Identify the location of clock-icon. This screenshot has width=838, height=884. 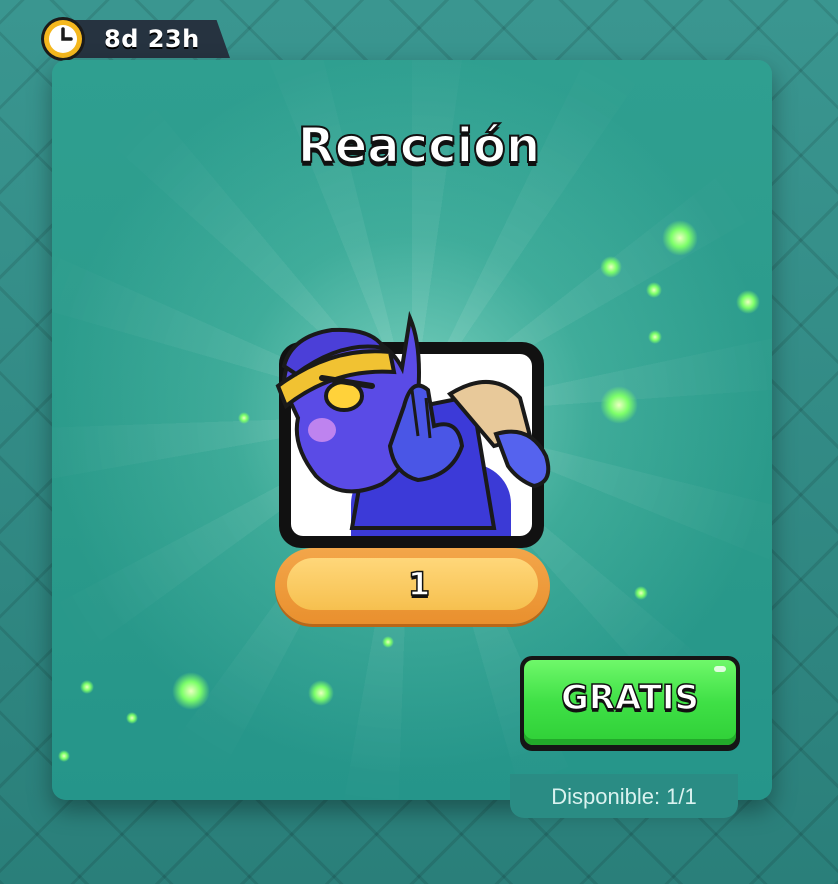
(63, 39).